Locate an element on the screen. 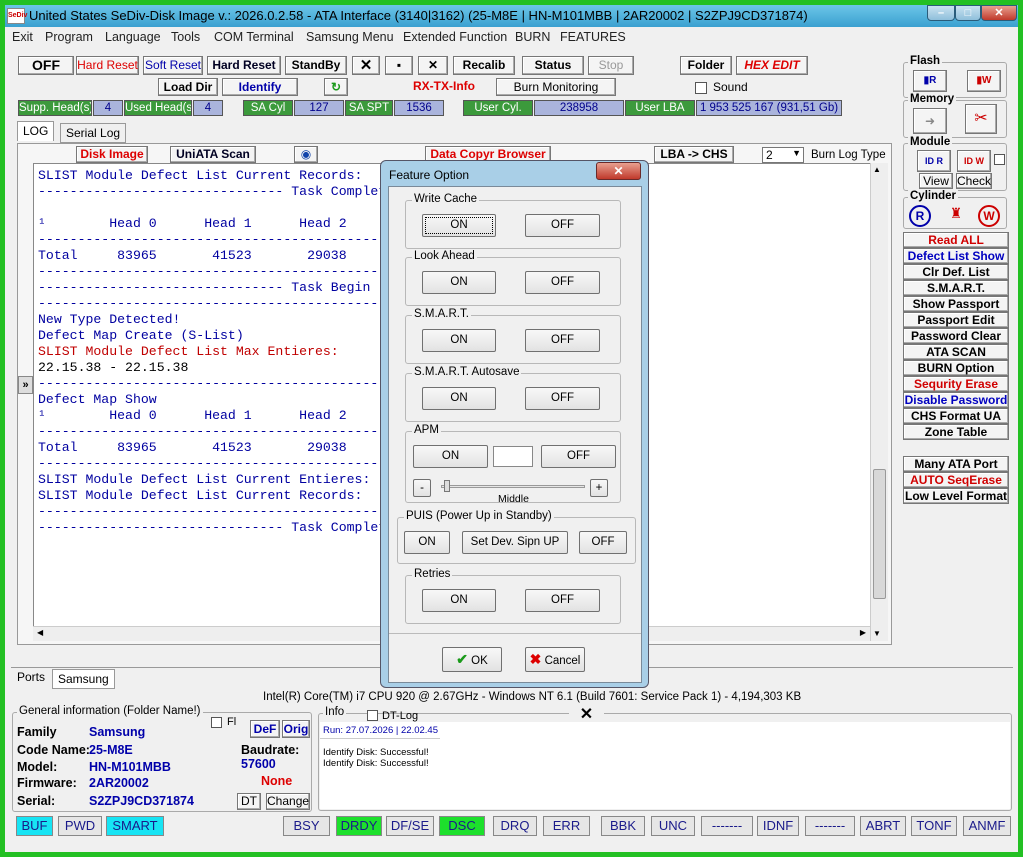  scroll-up-icon: ▲ is located at coordinates (877, 169).